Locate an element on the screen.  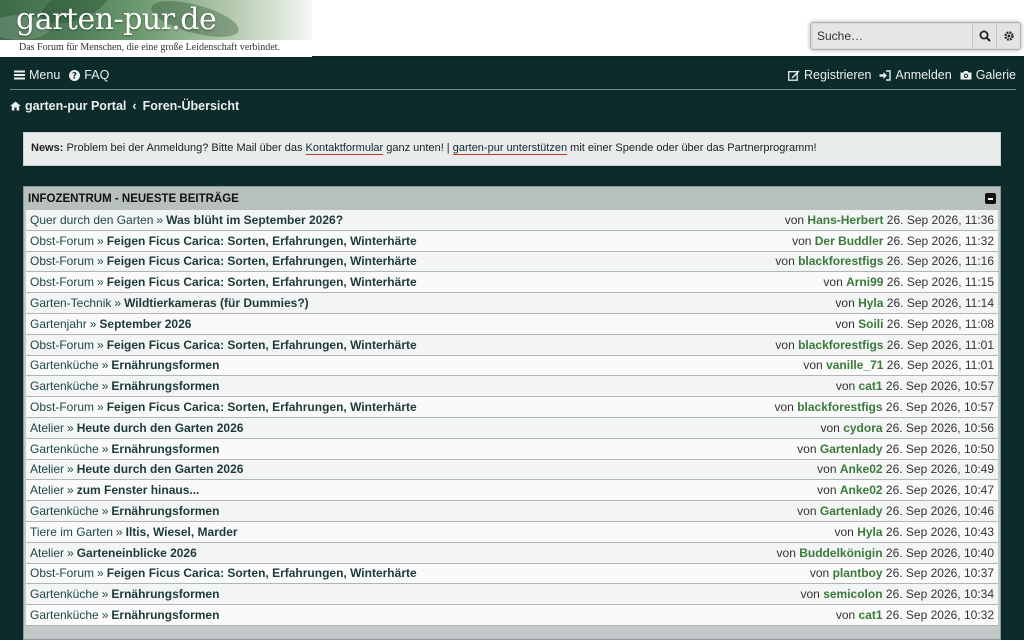
post-date: 26. Sep 2026, 10:57 is located at coordinates (939, 386).